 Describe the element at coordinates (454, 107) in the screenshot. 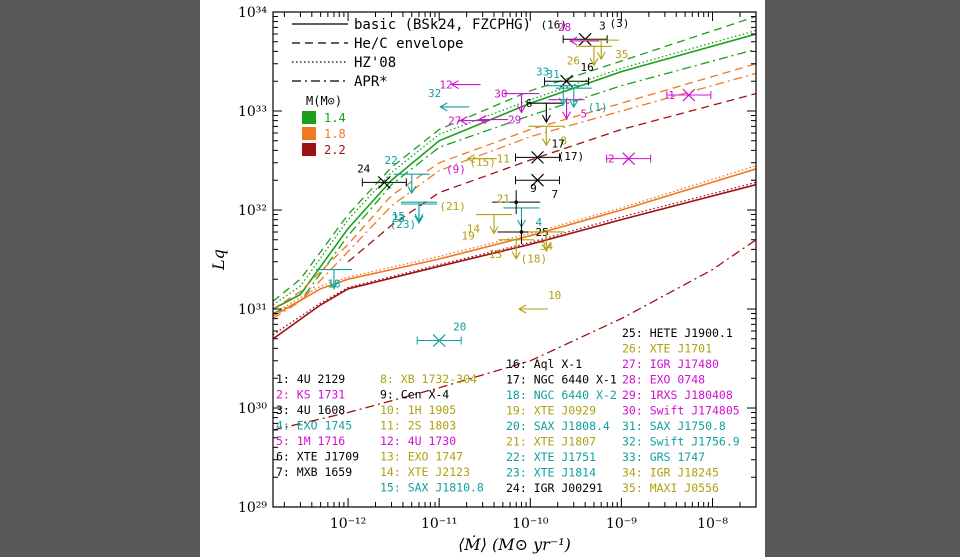

I see `source-point-32-mdot-limit` at that location.